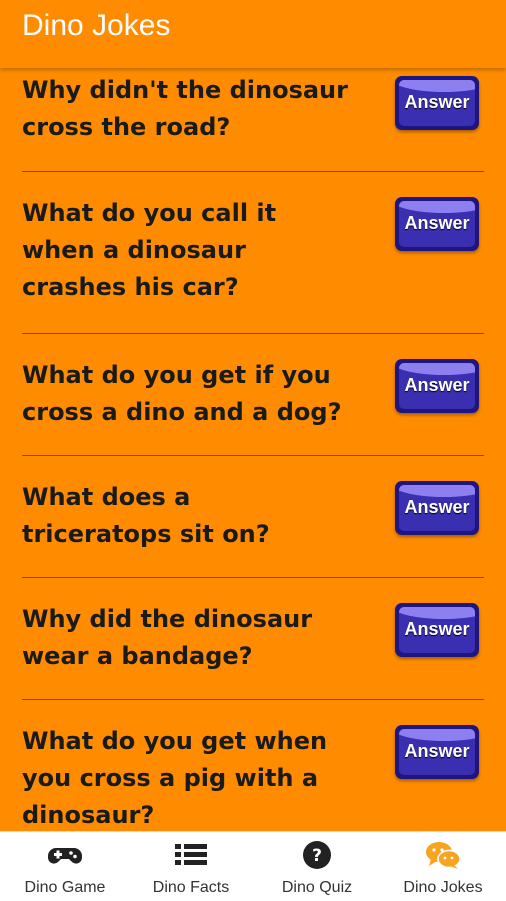 This screenshot has height=901, width=506. I want to click on joke-question: Why didn't the dinosaur cross the road?, so click(185, 108).